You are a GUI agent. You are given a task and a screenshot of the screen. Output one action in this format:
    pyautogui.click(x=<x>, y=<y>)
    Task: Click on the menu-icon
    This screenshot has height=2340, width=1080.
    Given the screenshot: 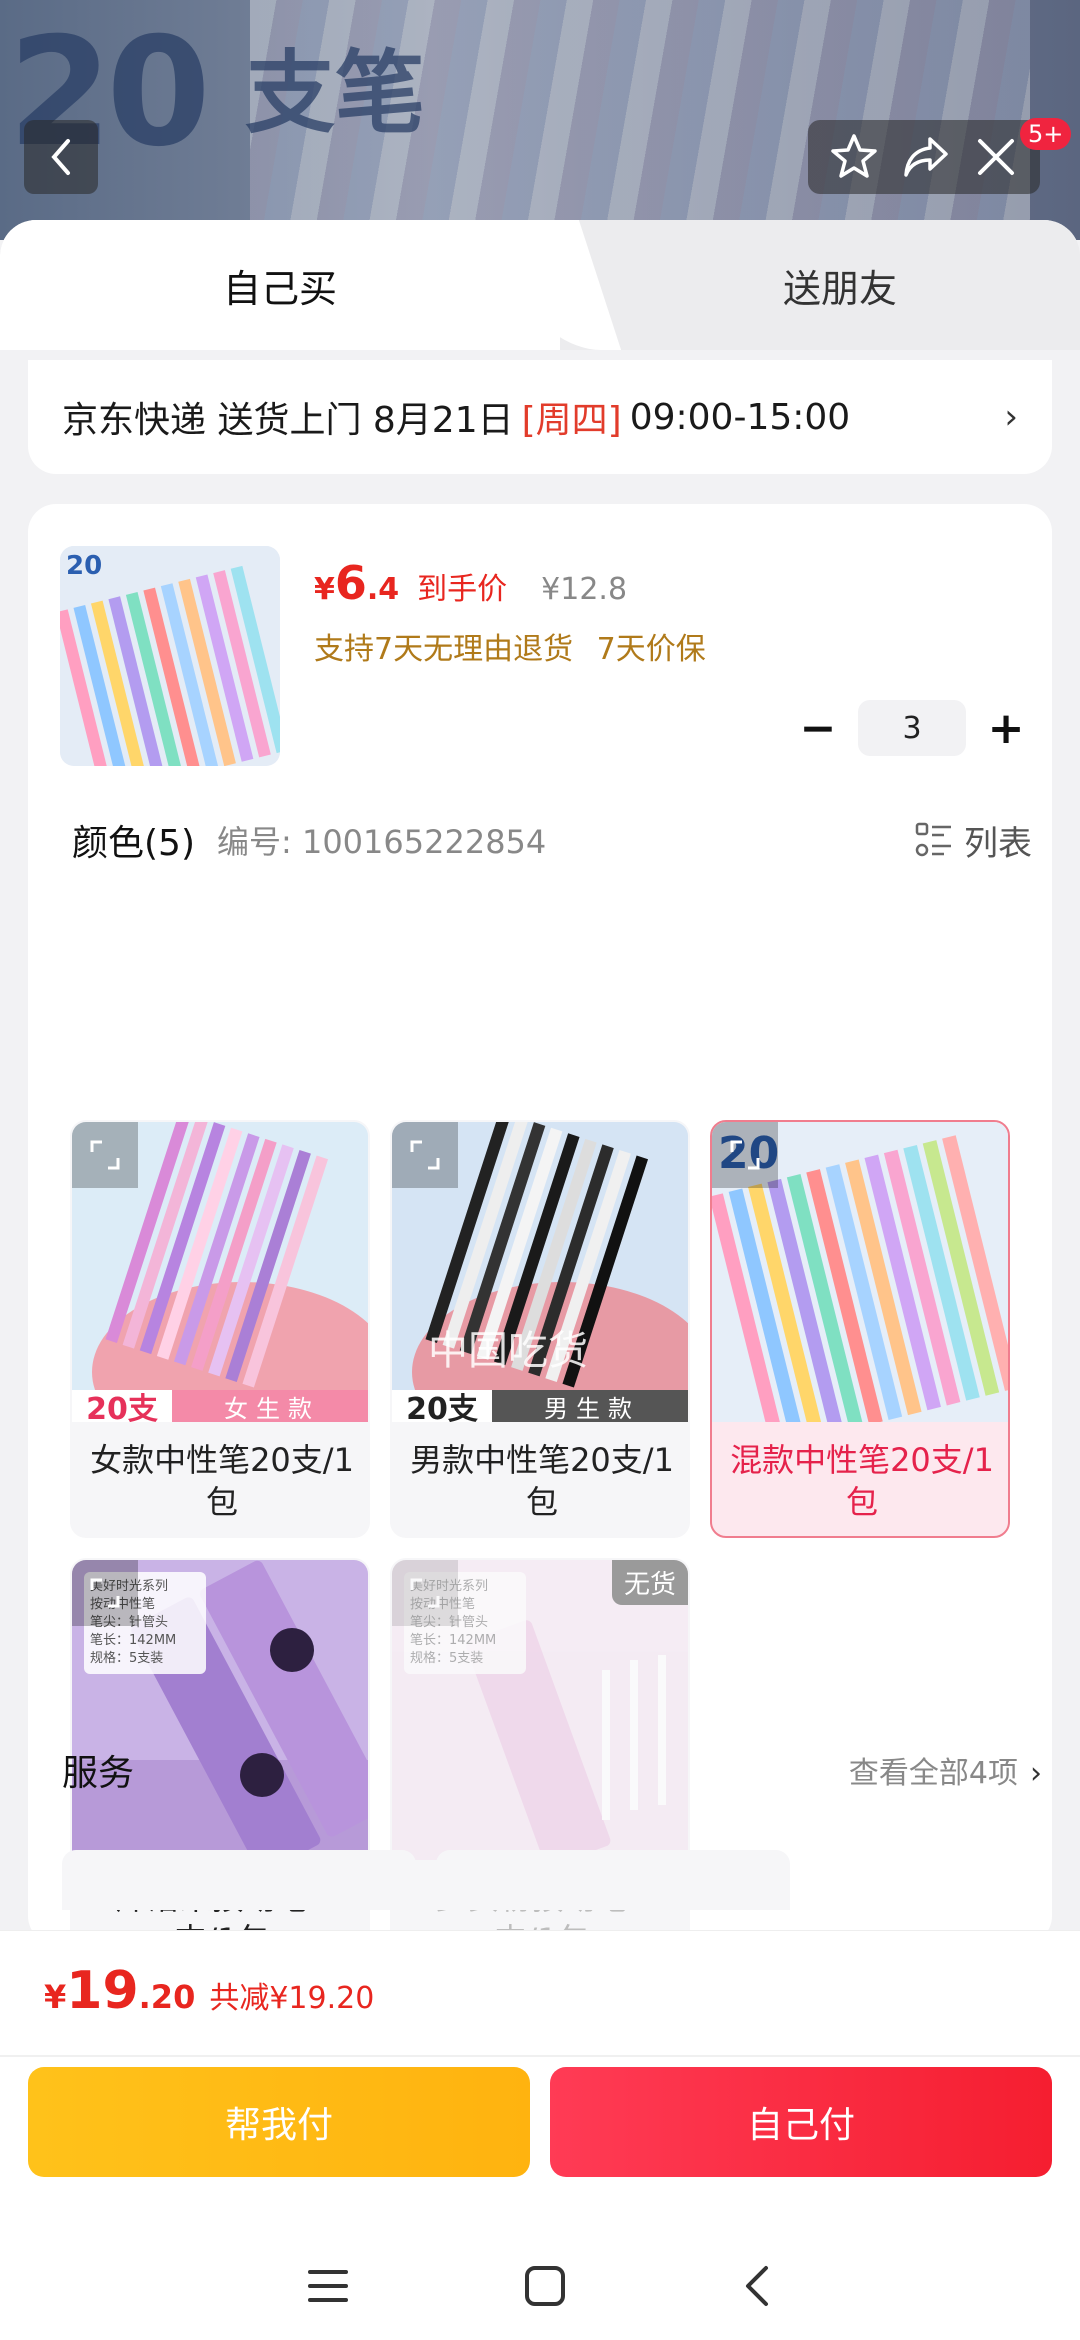 What is the action you would take?
    pyautogui.click(x=328, y=2286)
    